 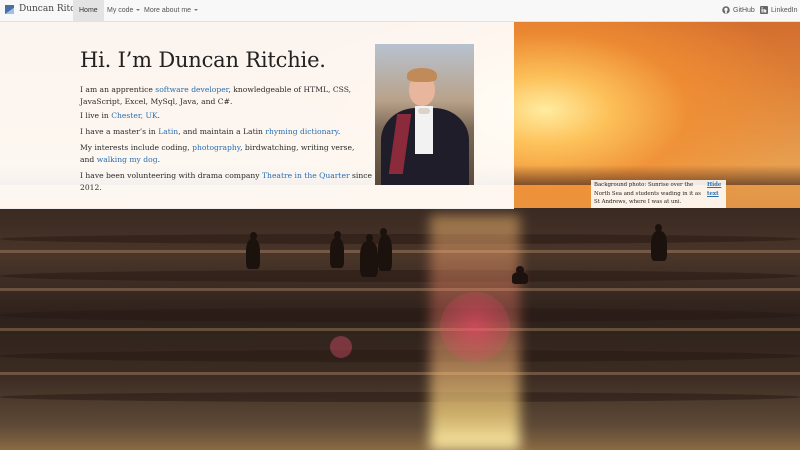 I want to click on photo-hair, so click(x=422, y=75).